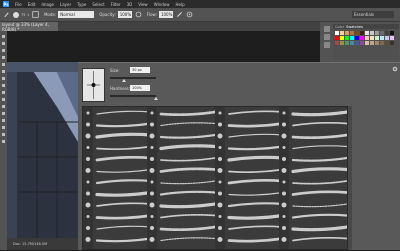 The image size is (400, 251). What do you see at coordinates (180, 15) in the screenshot?
I see `airbrush-icon` at bounding box center [180, 15].